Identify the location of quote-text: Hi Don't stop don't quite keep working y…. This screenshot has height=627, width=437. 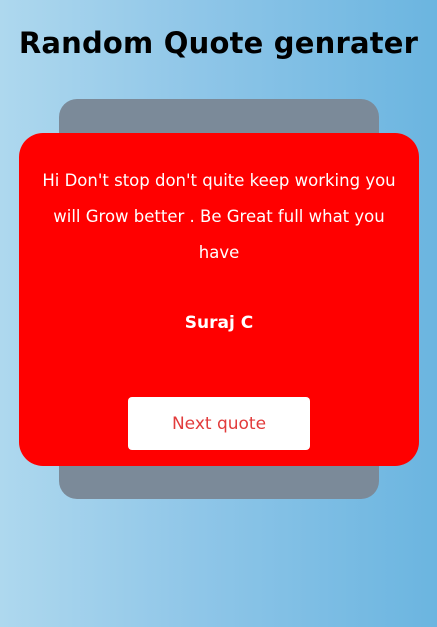
(219, 216).